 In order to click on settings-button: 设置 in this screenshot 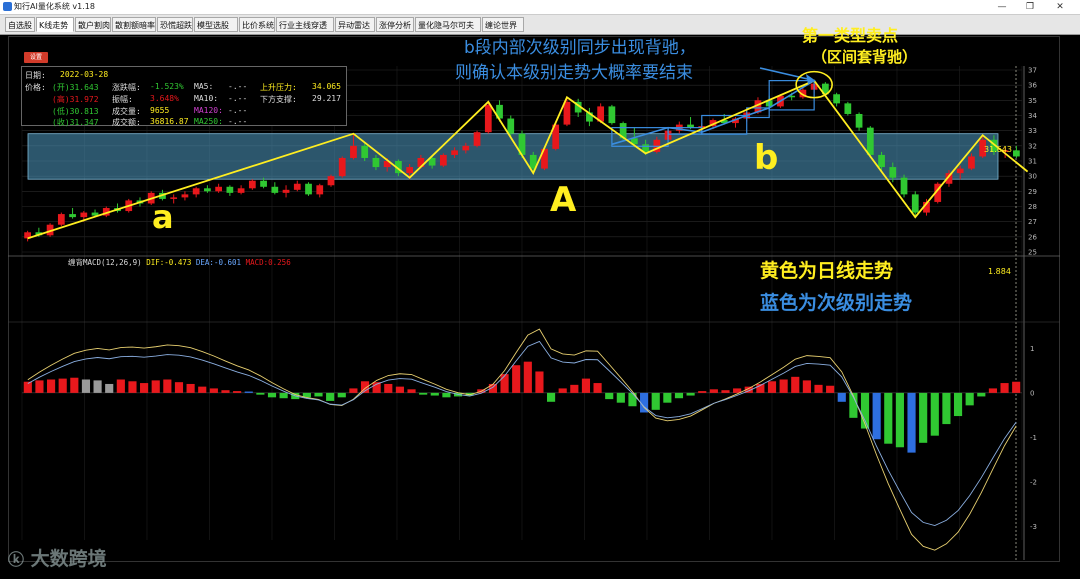, I will do `click(36, 57)`.